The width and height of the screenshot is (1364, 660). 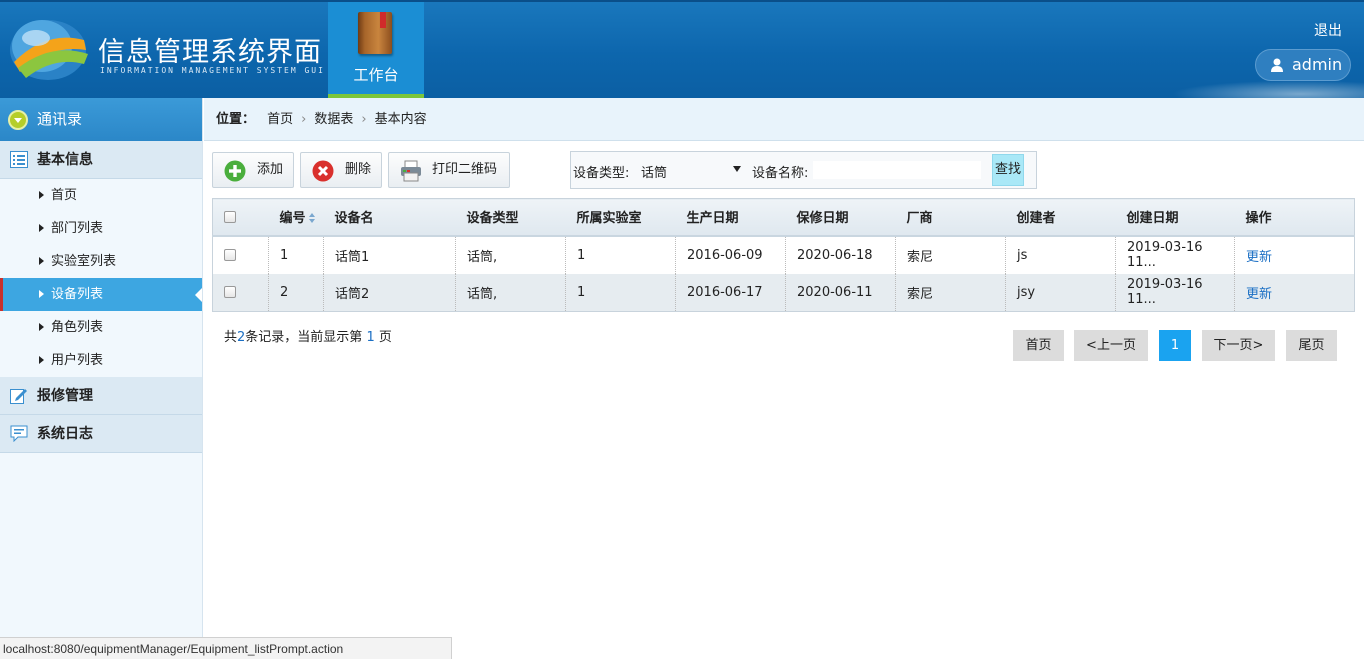 What do you see at coordinates (296, 254) in the screenshot?
I see `cell-id: 1` at bounding box center [296, 254].